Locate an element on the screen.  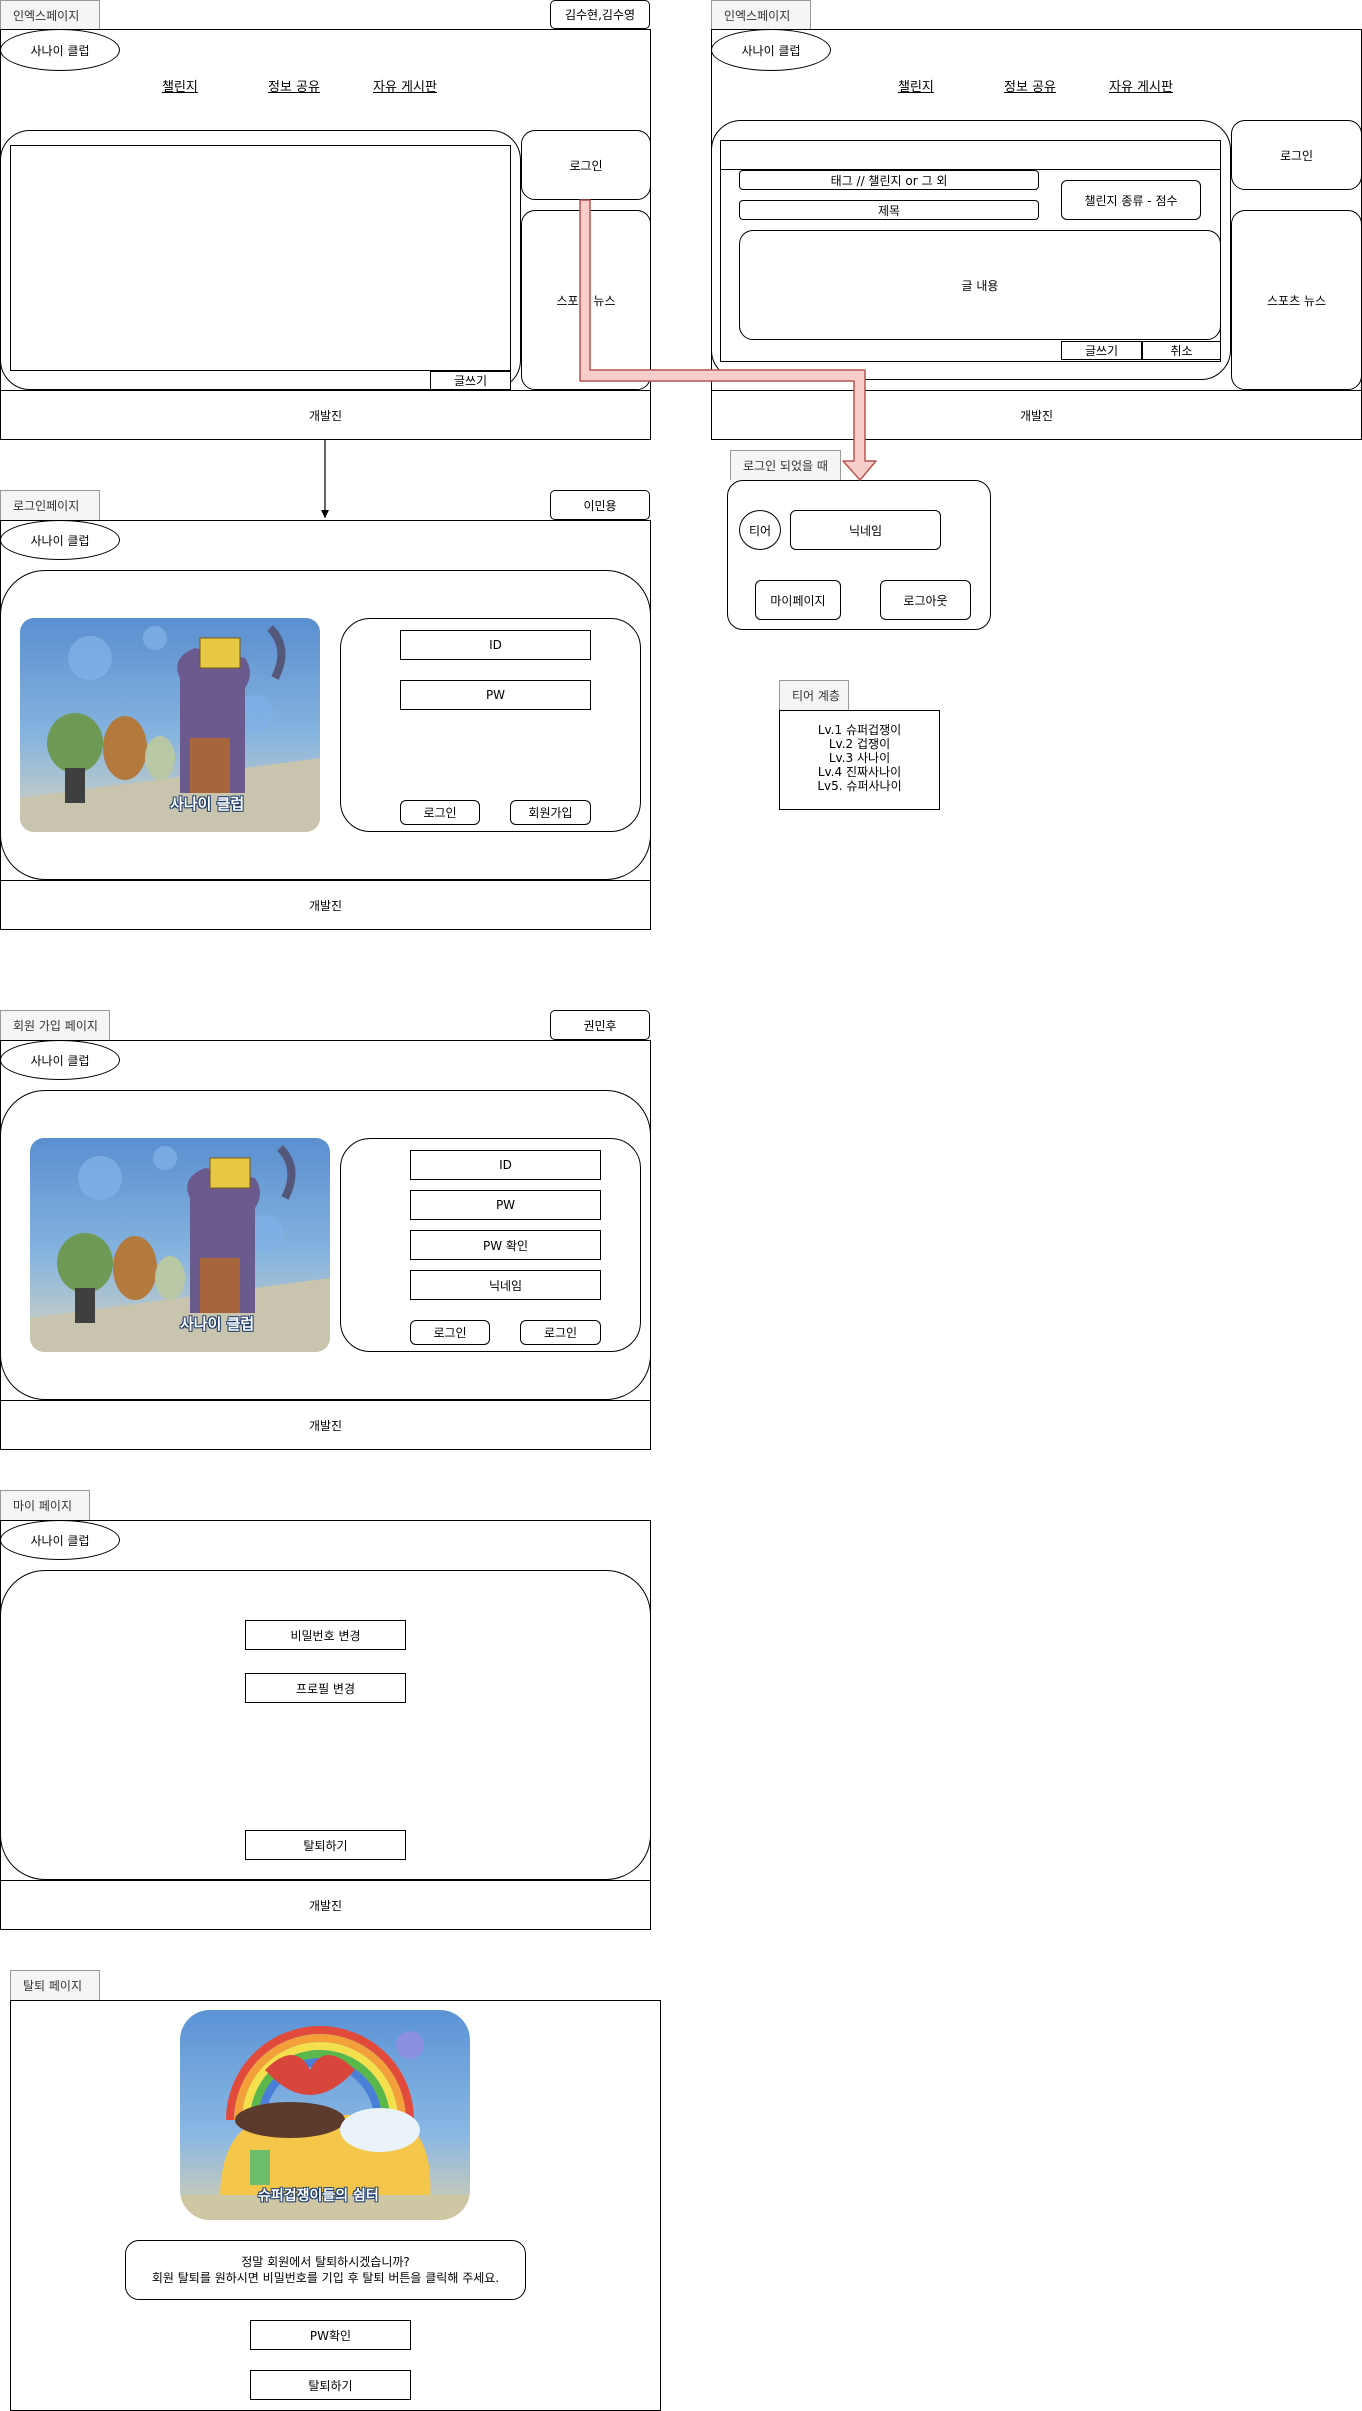
signup-page-author: 권민후 is located at coordinates (600, 1025).